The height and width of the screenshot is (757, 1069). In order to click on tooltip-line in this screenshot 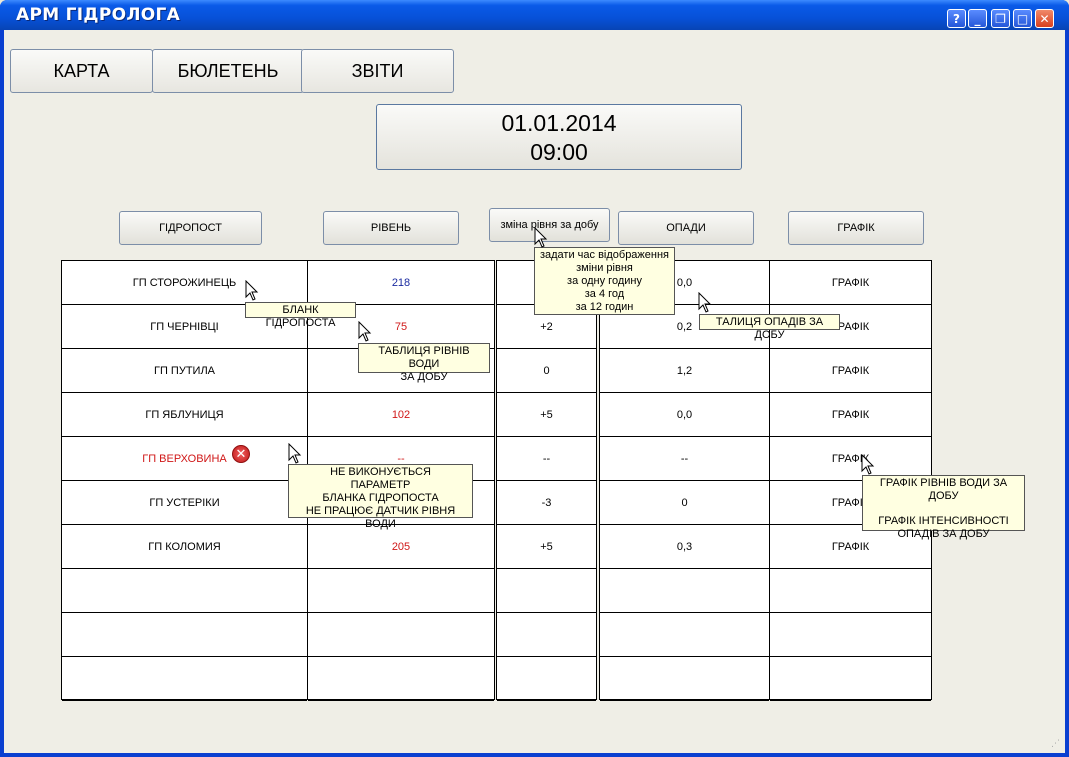, I will do `click(943, 509)`.